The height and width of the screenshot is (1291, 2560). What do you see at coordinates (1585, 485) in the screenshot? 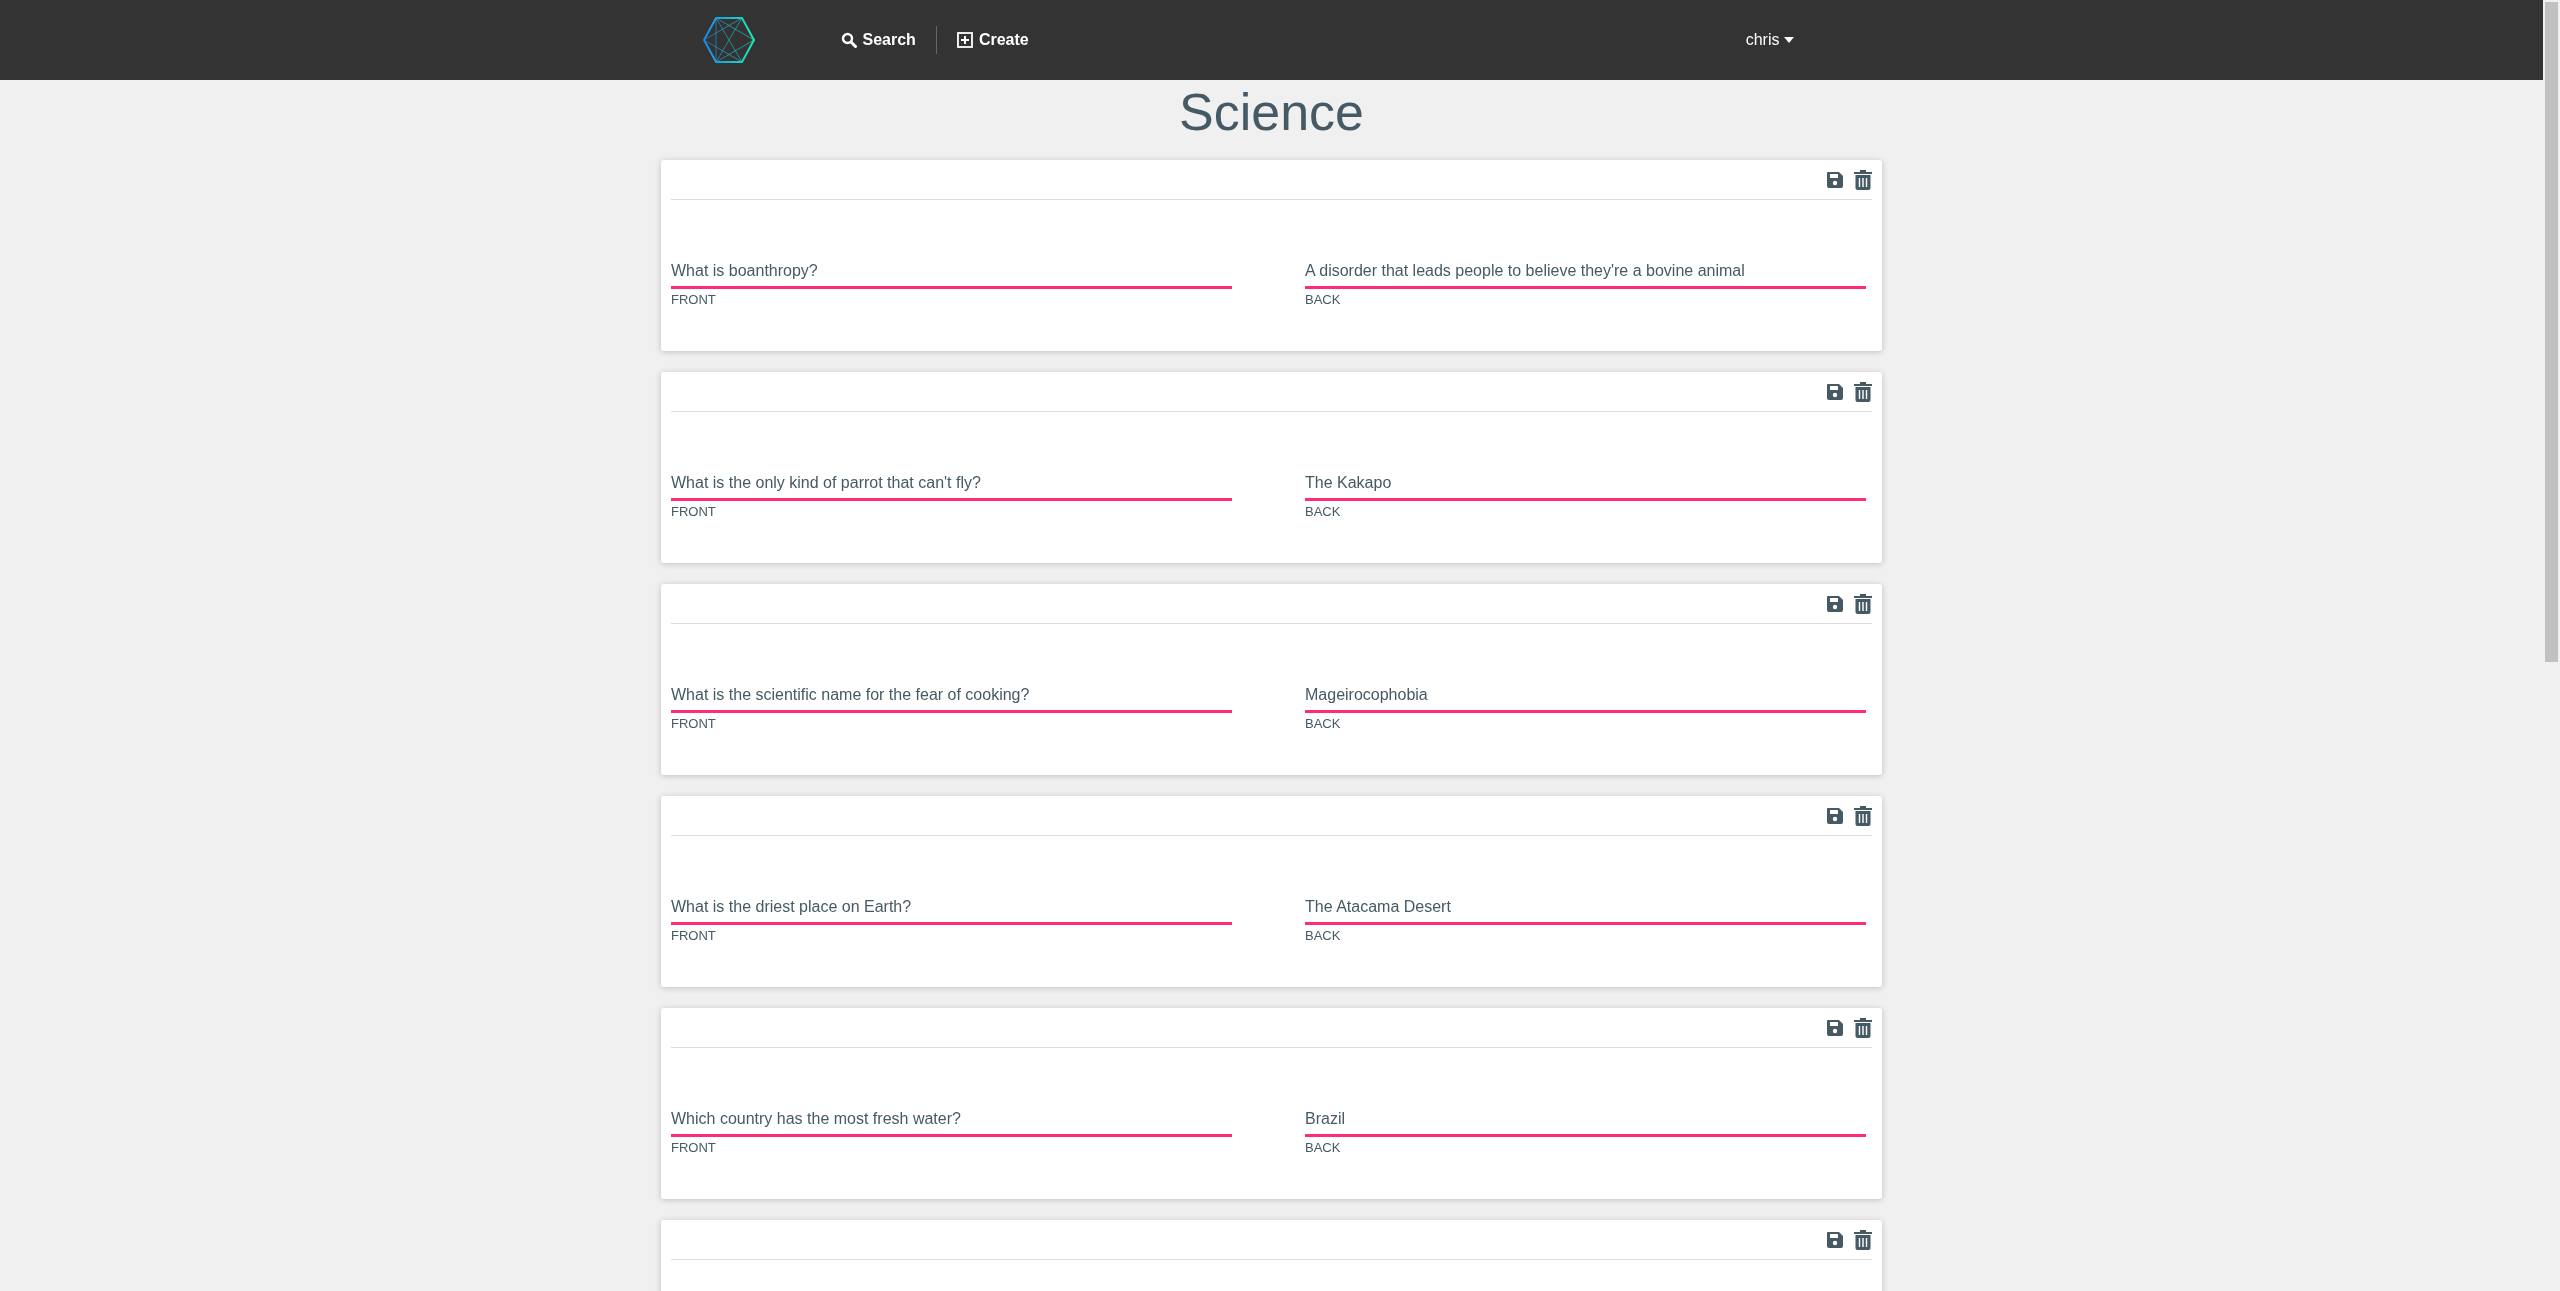
I see `back-field: The Kakapo` at bounding box center [1585, 485].